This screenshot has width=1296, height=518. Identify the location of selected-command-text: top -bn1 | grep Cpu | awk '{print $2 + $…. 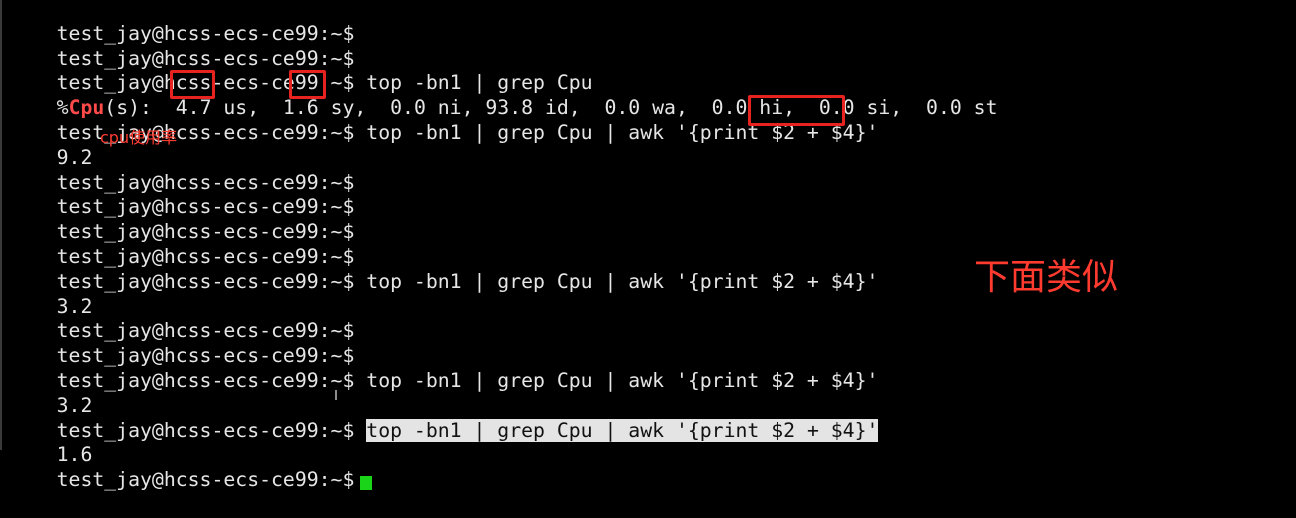
(622, 430).